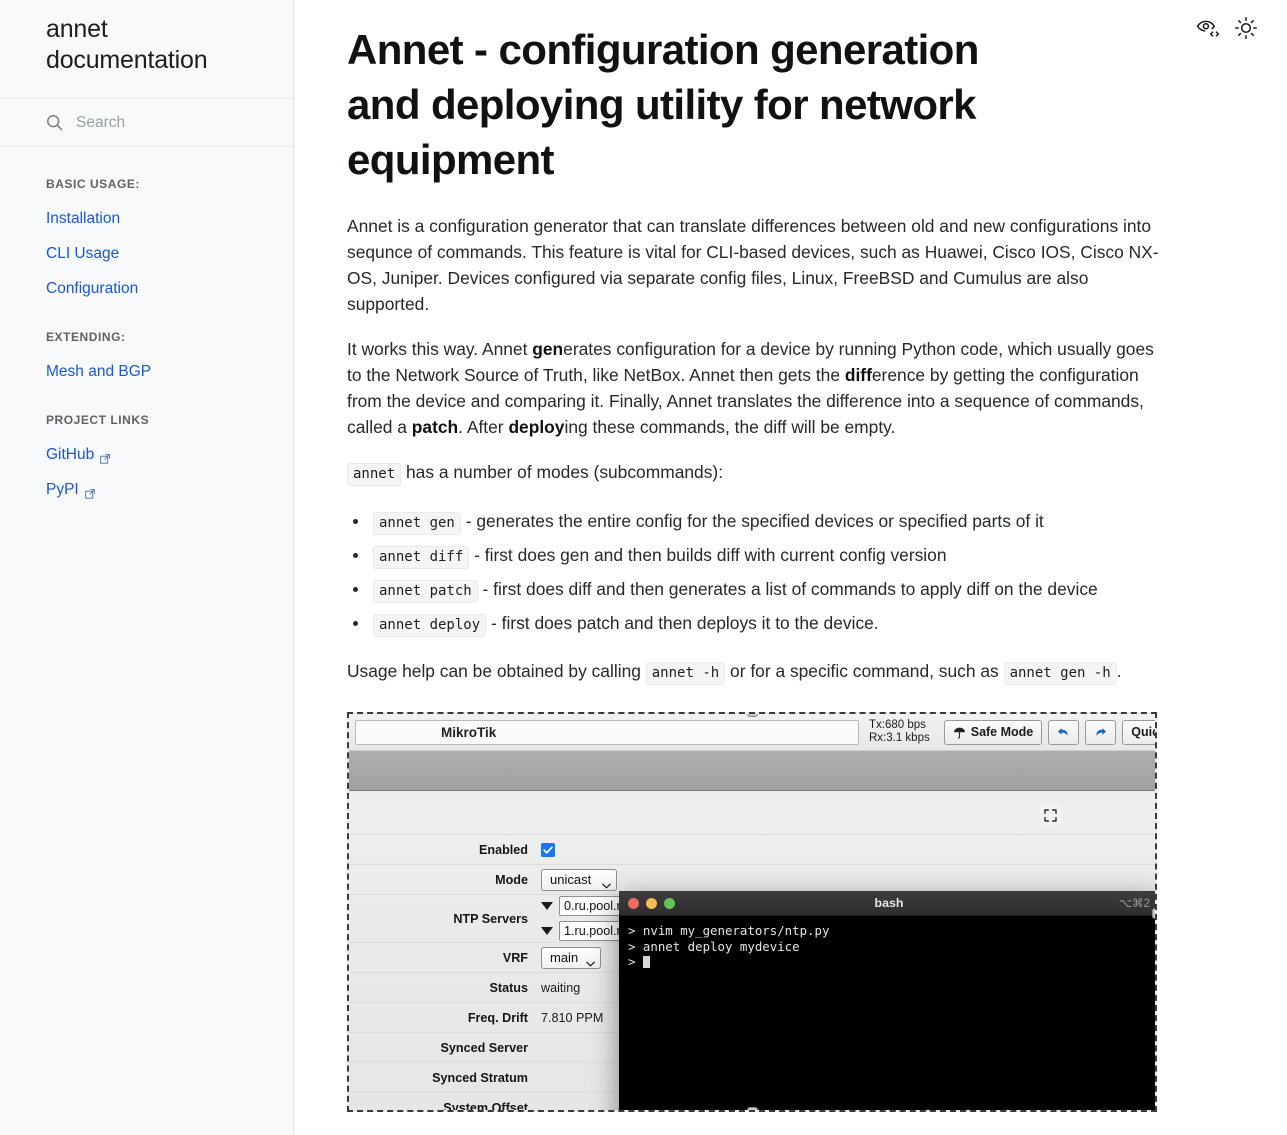 Image resolution: width=1287 pixels, height=1135 pixels. What do you see at coordinates (146, 489) in the screenshot?
I see `sidebar-item-pypi: PyPI` at bounding box center [146, 489].